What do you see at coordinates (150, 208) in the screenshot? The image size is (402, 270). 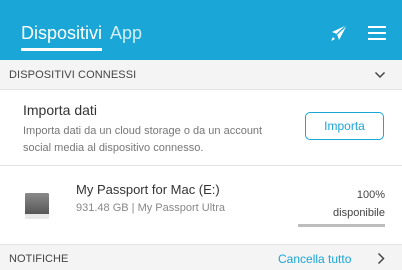 I see `device-info: 931.48 GB | My Passport Ultra` at bounding box center [150, 208].